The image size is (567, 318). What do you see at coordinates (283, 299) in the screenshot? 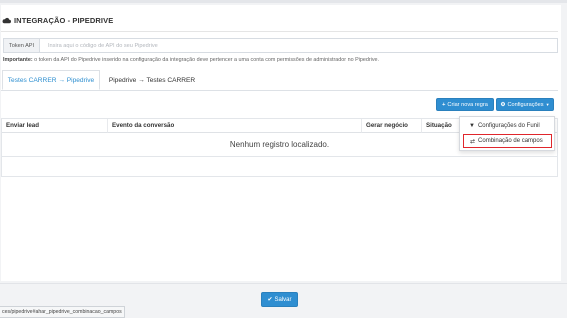
I see `save-label: Salvar` at bounding box center [283, 299].